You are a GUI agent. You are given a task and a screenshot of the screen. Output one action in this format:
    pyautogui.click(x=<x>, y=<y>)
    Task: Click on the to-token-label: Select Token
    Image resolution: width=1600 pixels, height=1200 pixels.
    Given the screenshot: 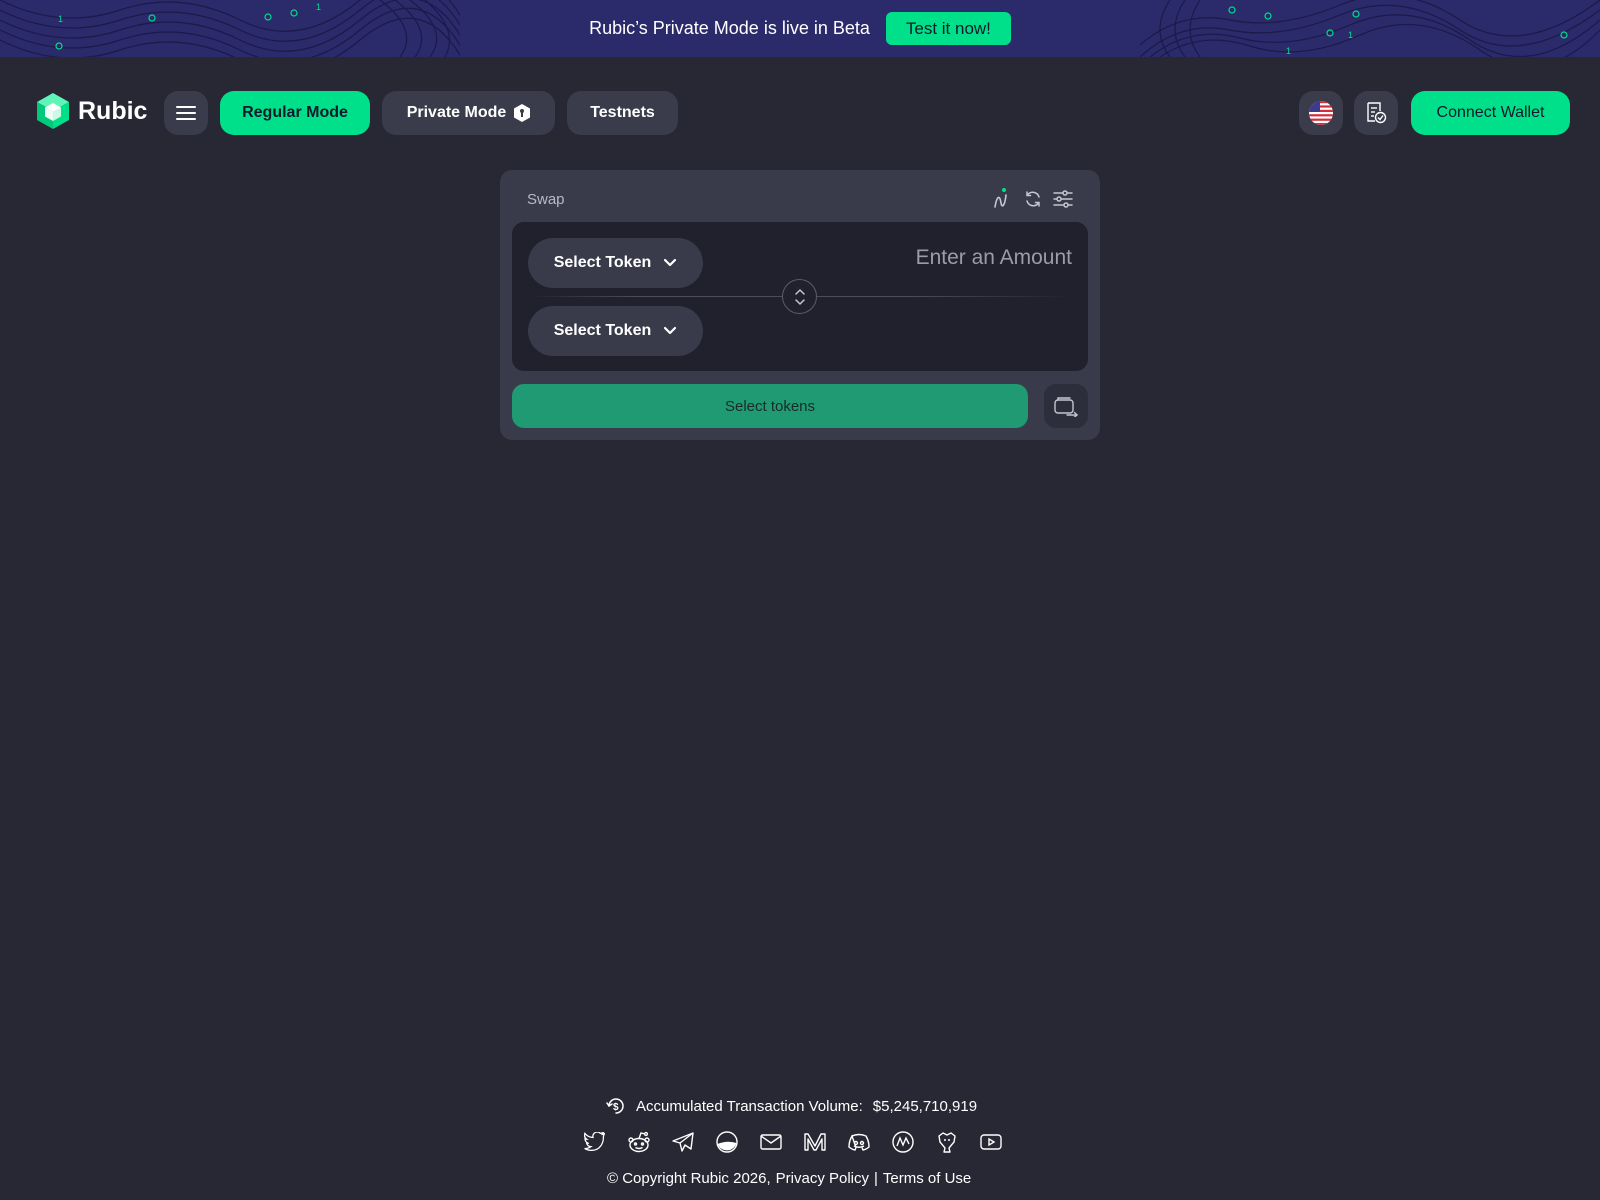 What is the action you would take?
    pyautogui.click(x=602, y=330)
    